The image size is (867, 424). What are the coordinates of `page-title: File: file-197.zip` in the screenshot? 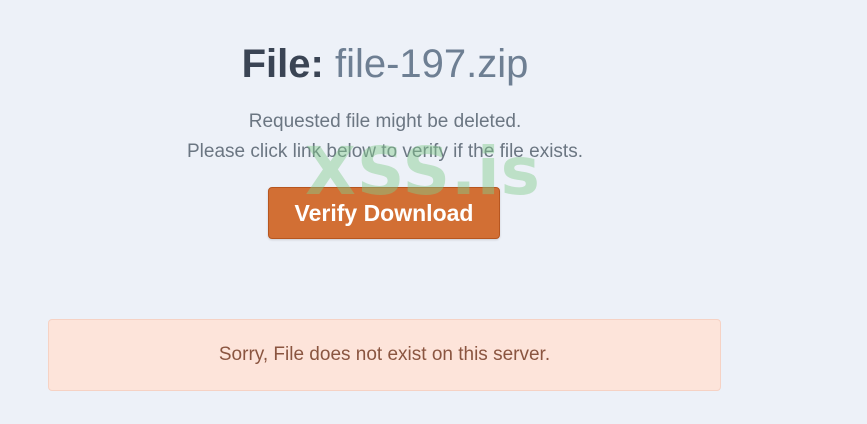 It's located at (385, 64).